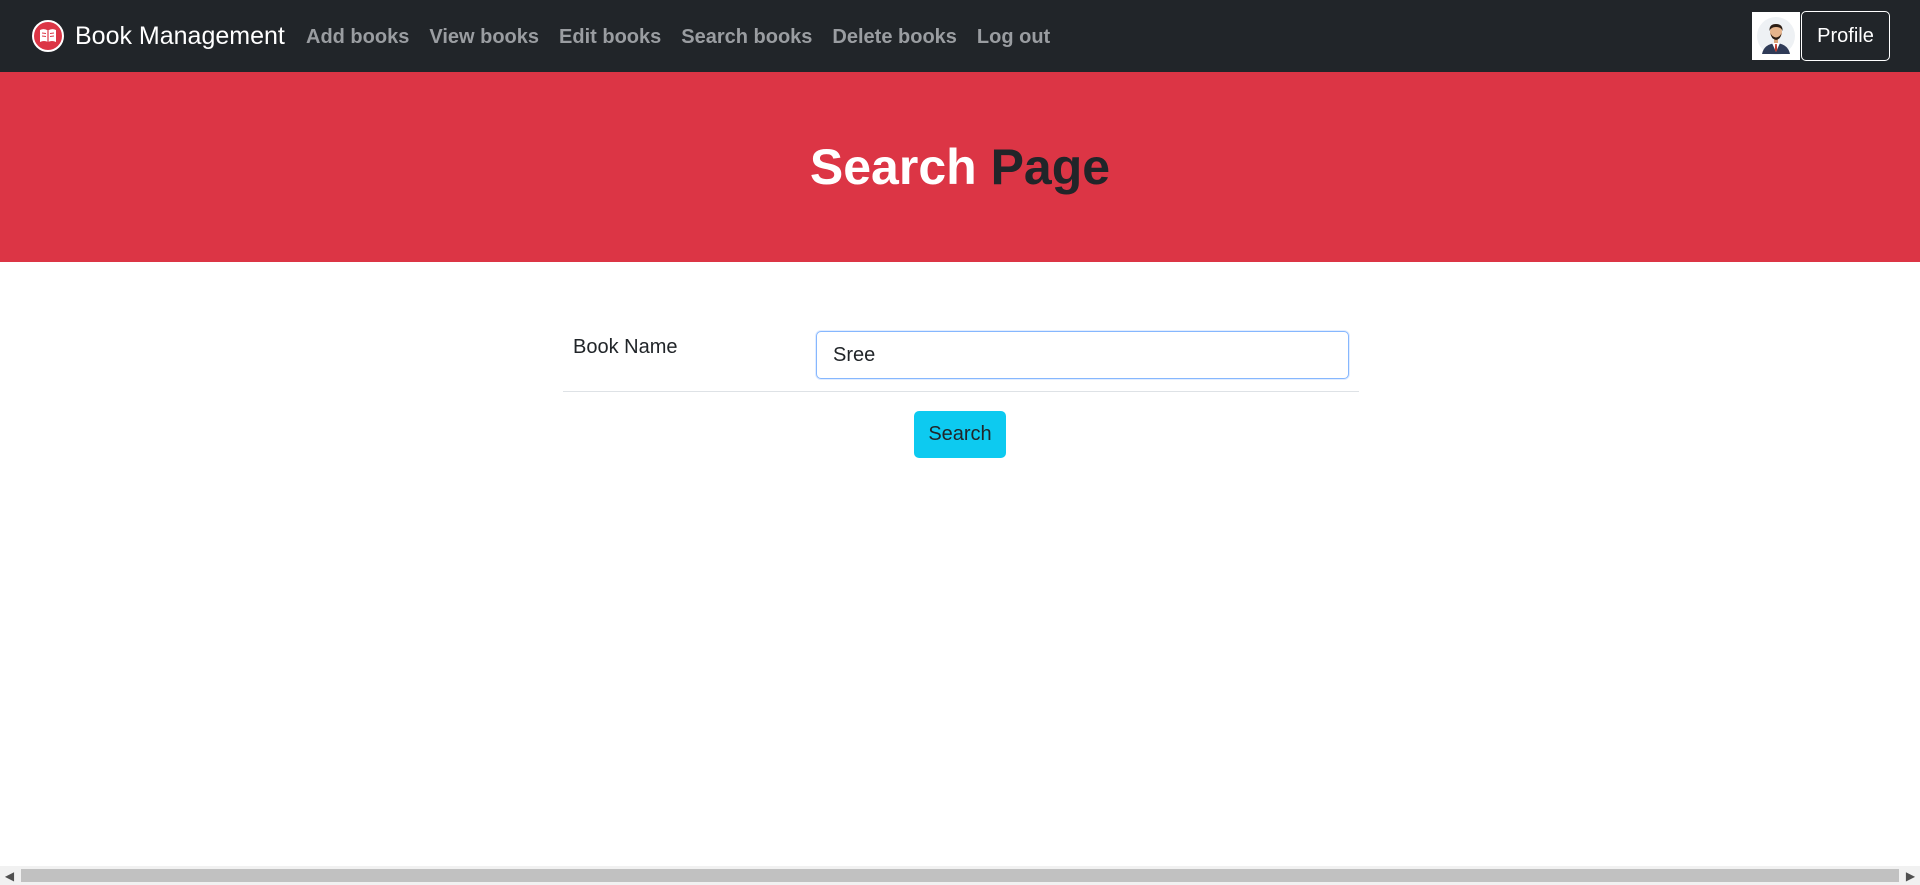 Image resolution: width=1920 pixels, height=885 pixels. Describe the element at coordinates (894, 37) in the screenshot. I see `nav-delete-books: Delete books` at that location.